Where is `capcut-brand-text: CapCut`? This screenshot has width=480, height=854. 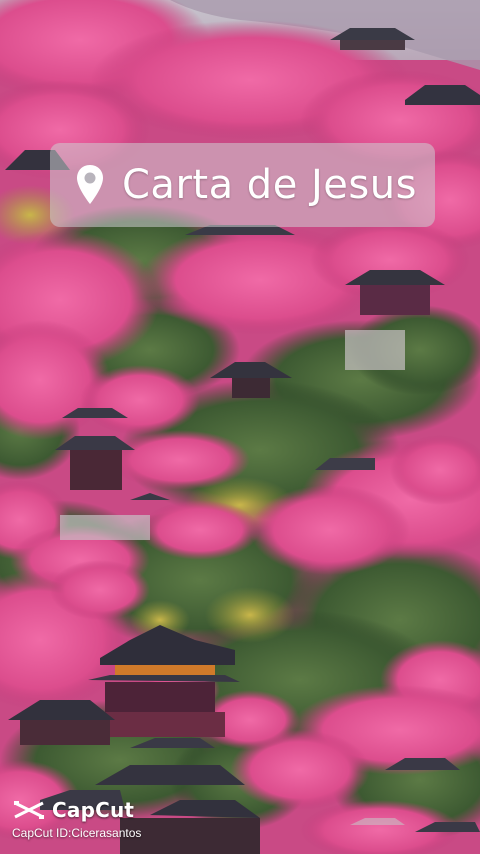
capcut-brand-text: CapCut is located at coordinates (93, 810).